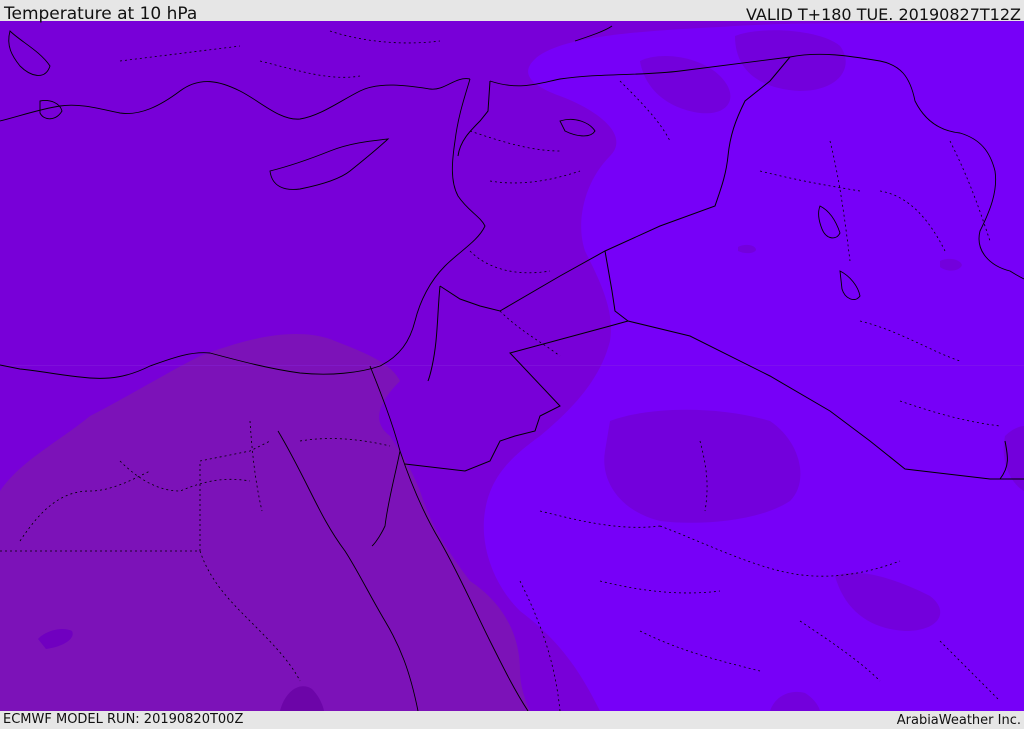  What do you see at coordinates (702, 466) in the screenshot?
I see `cold-patch-south-central` at bounding box center [702, 466].